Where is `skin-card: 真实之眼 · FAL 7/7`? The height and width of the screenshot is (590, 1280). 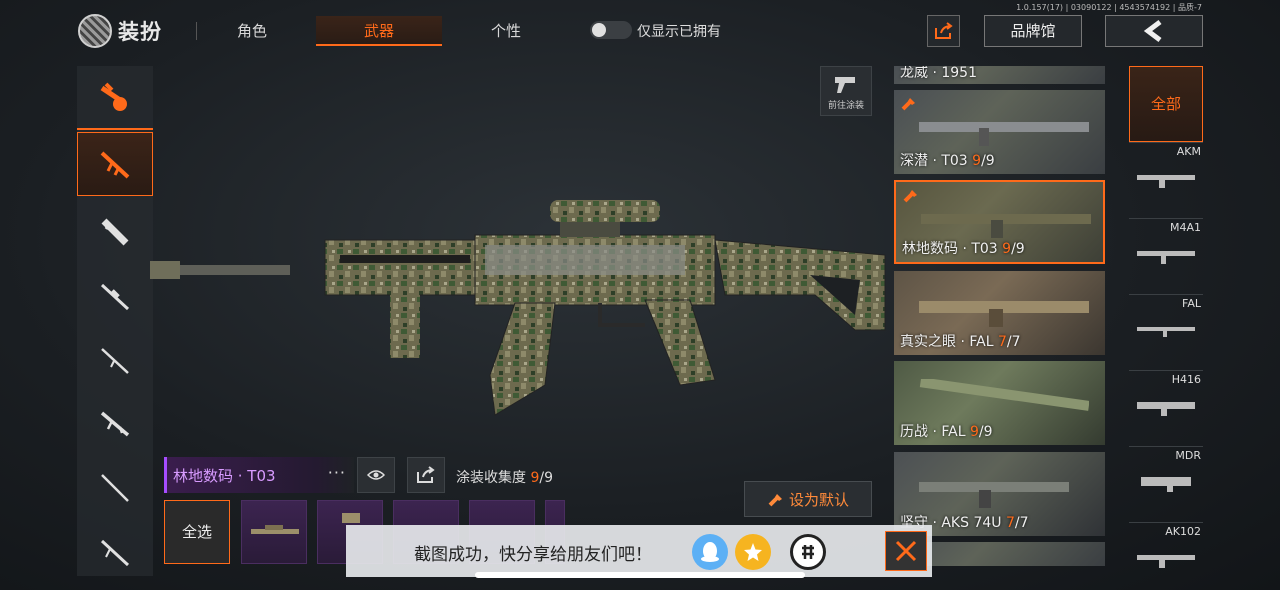
skin-card: 真实之眼 · FAL 7/7 is located at coordinates (999, 313).